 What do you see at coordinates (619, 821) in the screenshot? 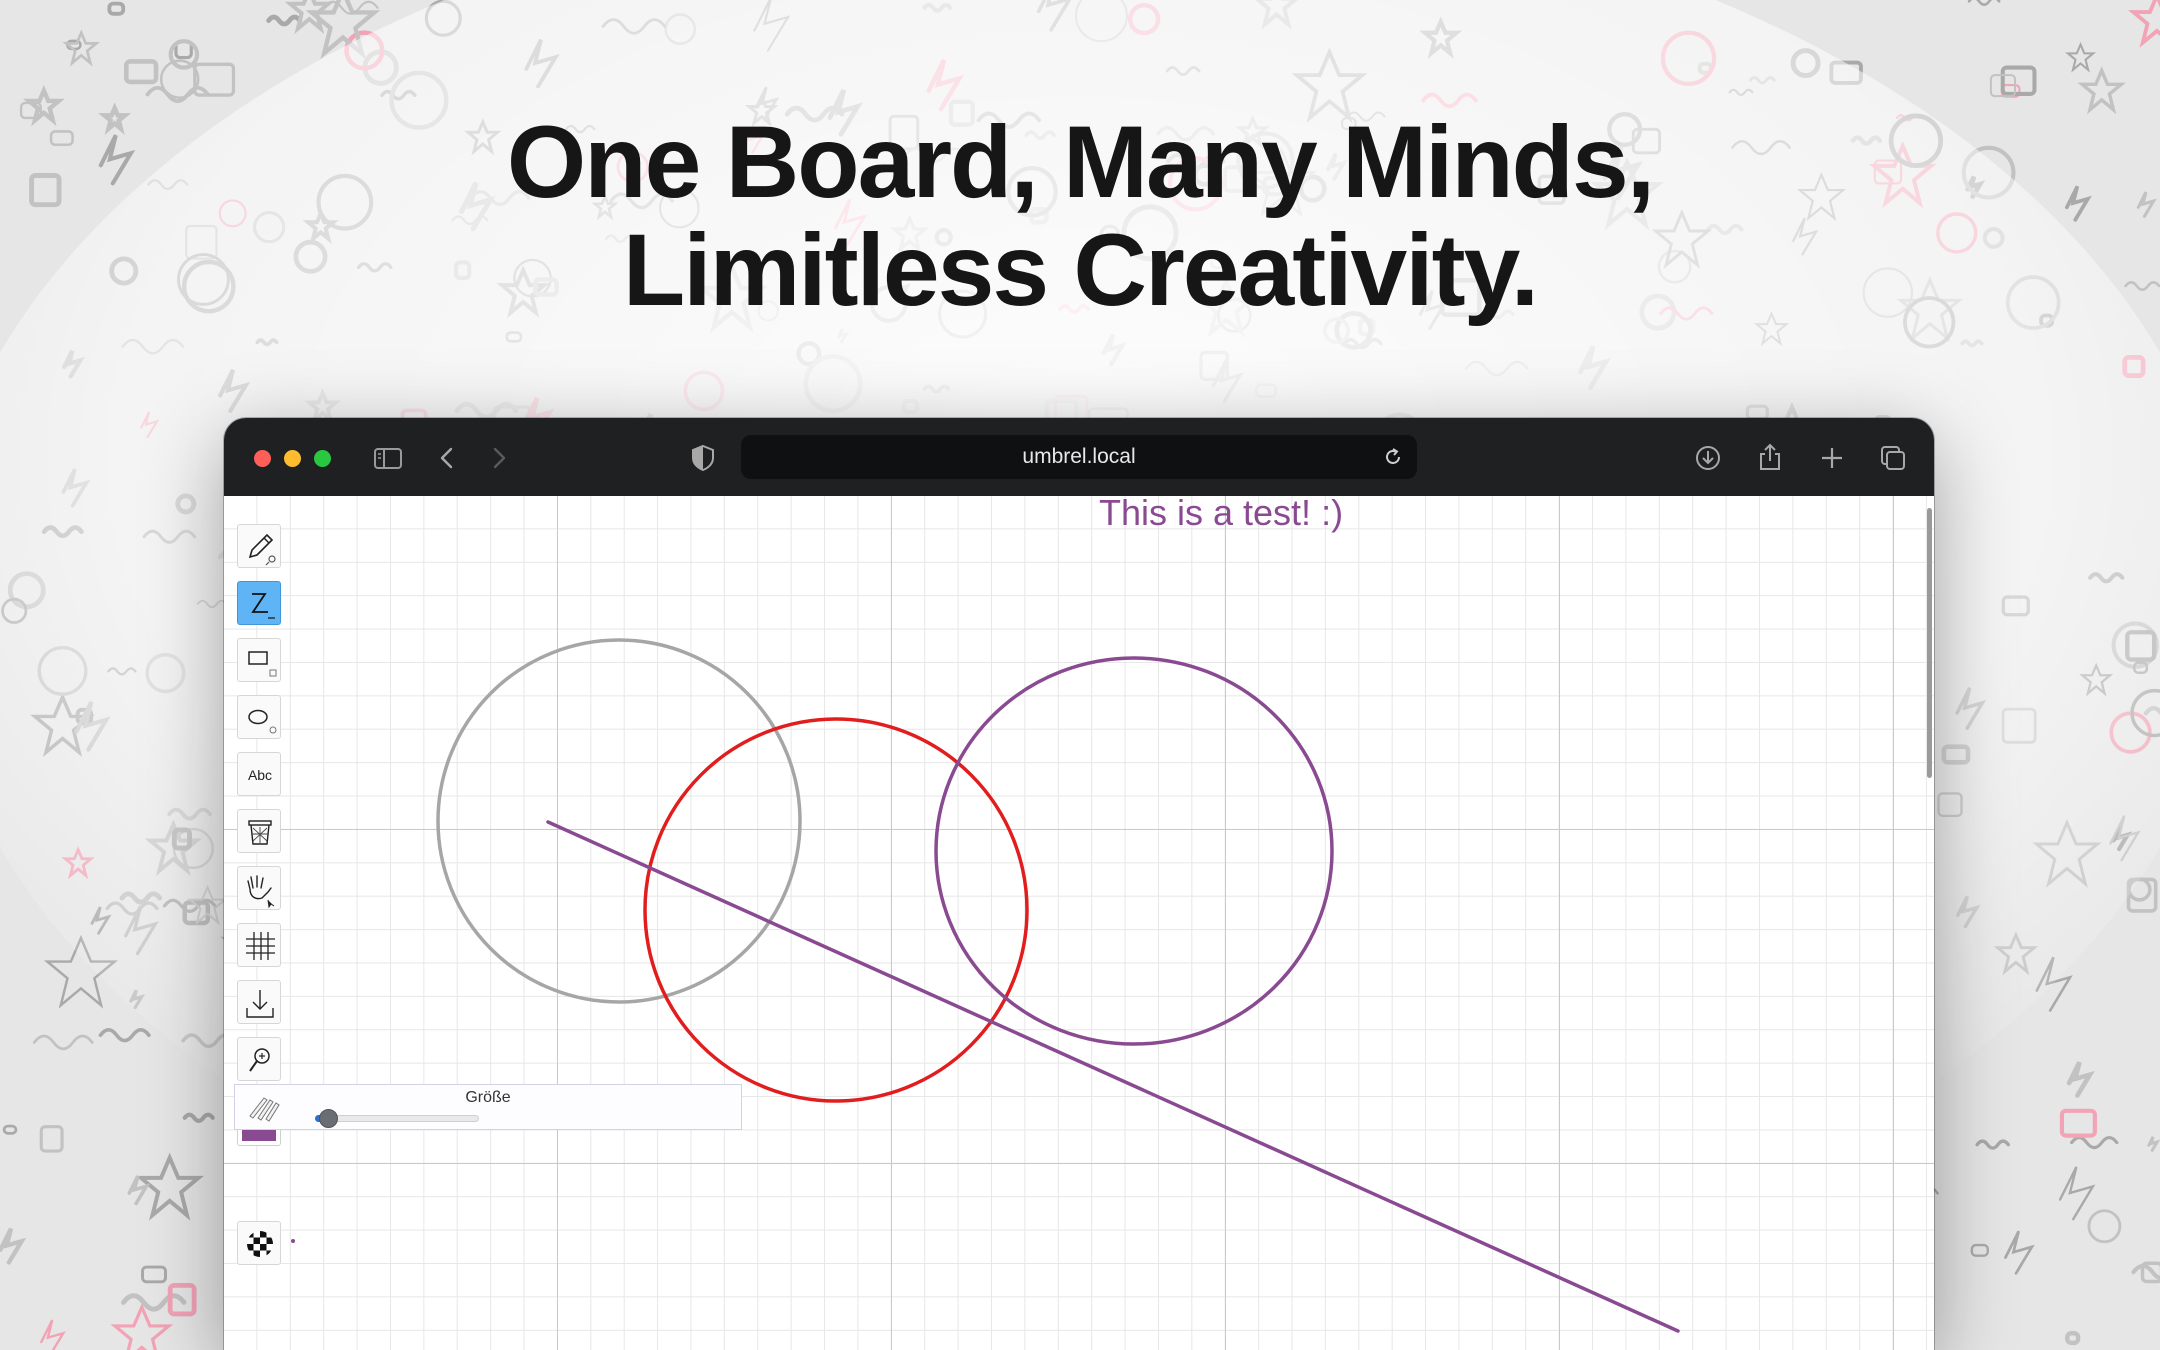
I see `gray-circle` at bounding box center [619, 821].